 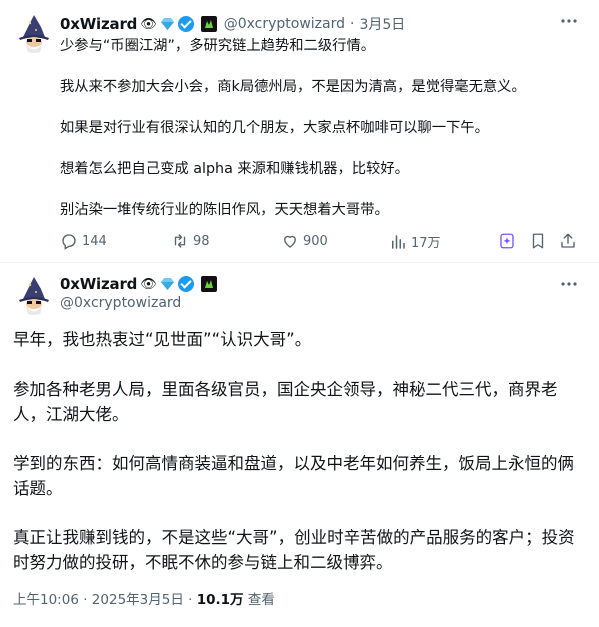 I want to click on views-button: 17万, so click(x=415, y=241).